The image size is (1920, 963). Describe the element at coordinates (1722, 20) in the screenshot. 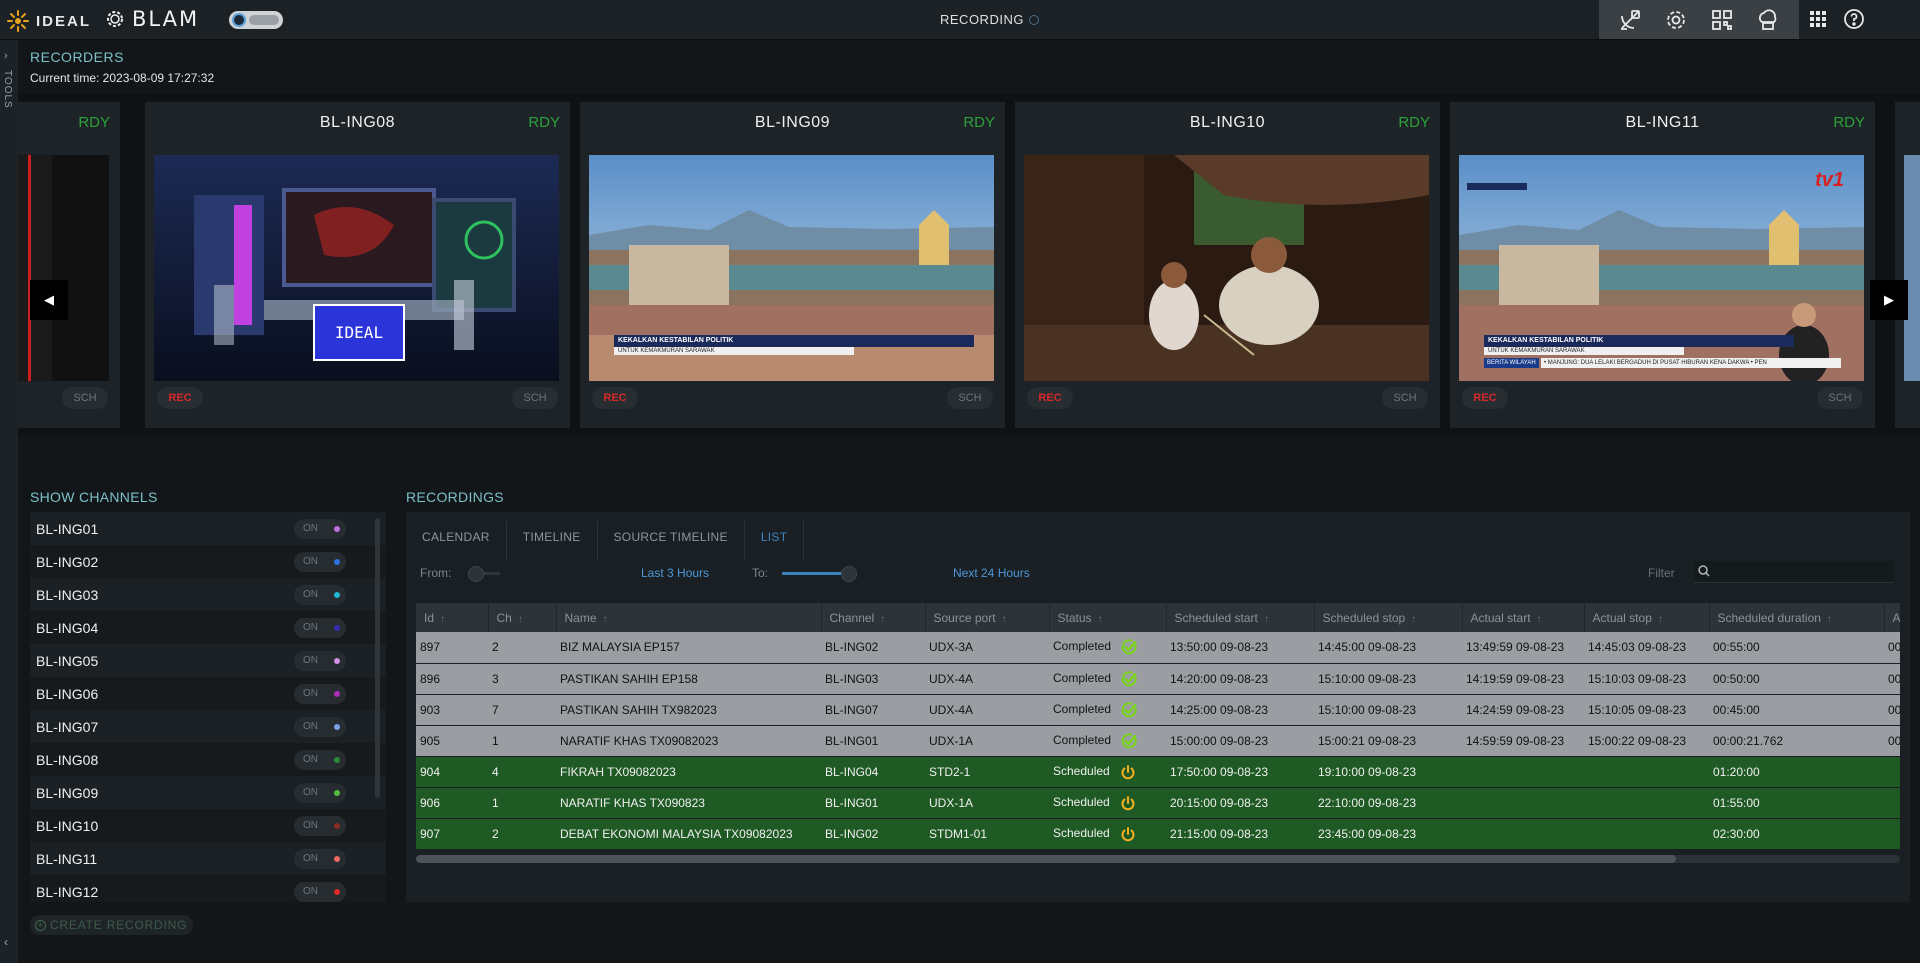

I see `qr-code-icon` at that location.